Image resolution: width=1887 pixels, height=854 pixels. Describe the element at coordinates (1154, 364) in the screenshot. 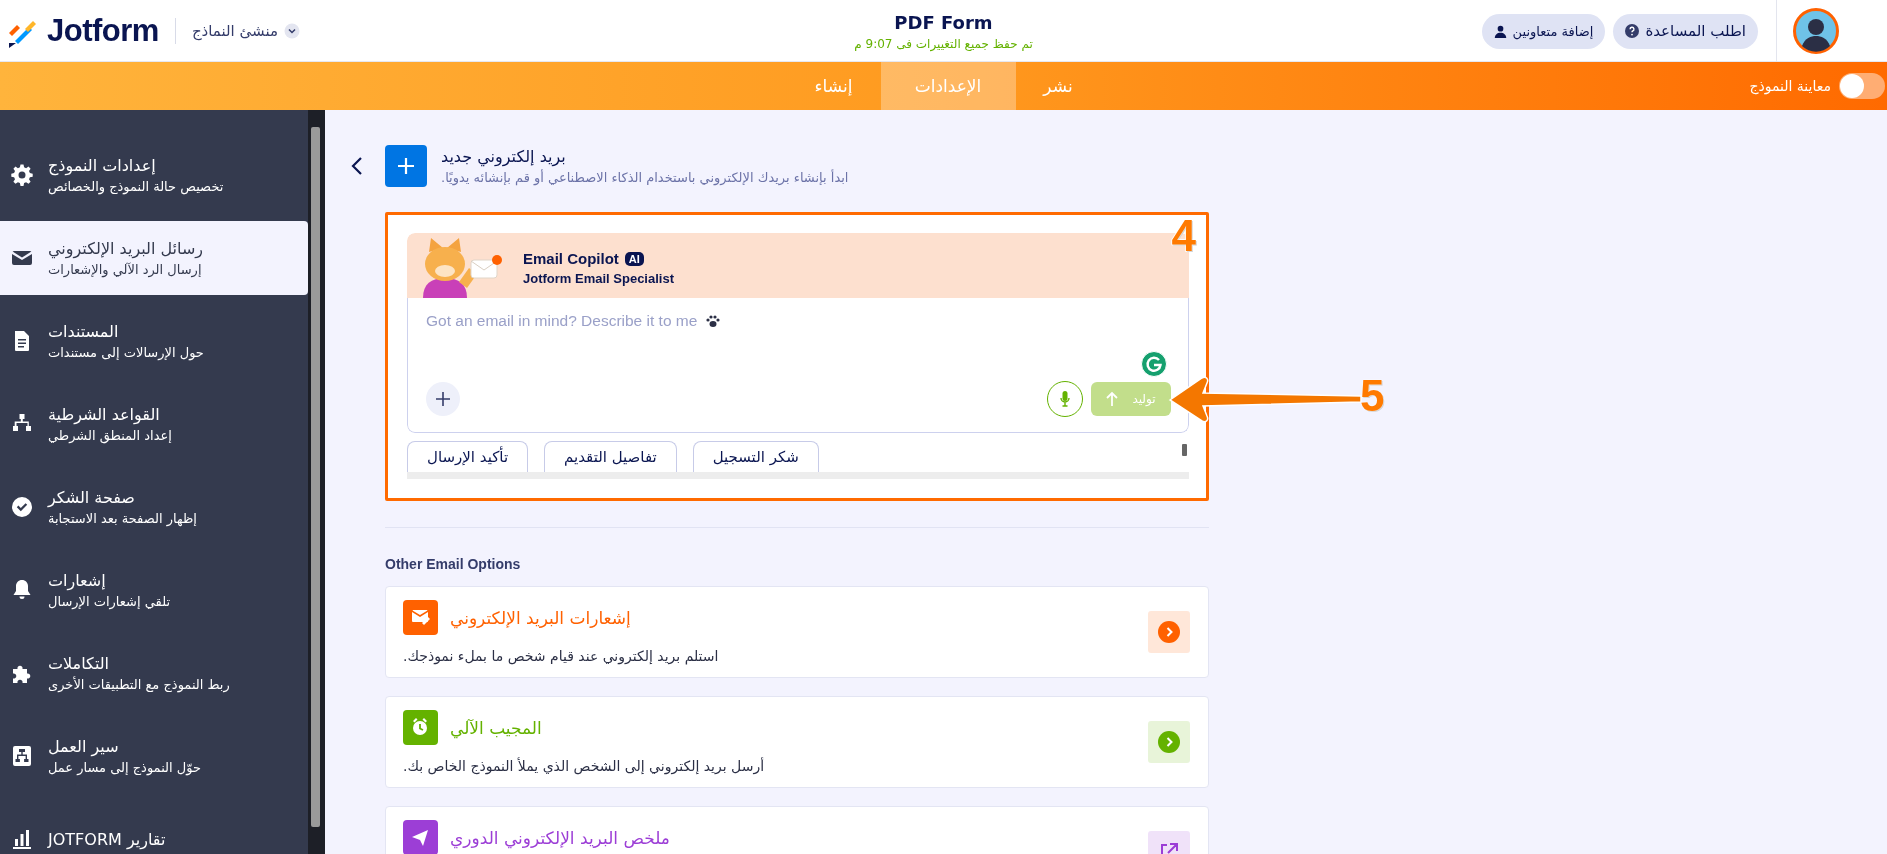

I see `ring-icon` at that location.